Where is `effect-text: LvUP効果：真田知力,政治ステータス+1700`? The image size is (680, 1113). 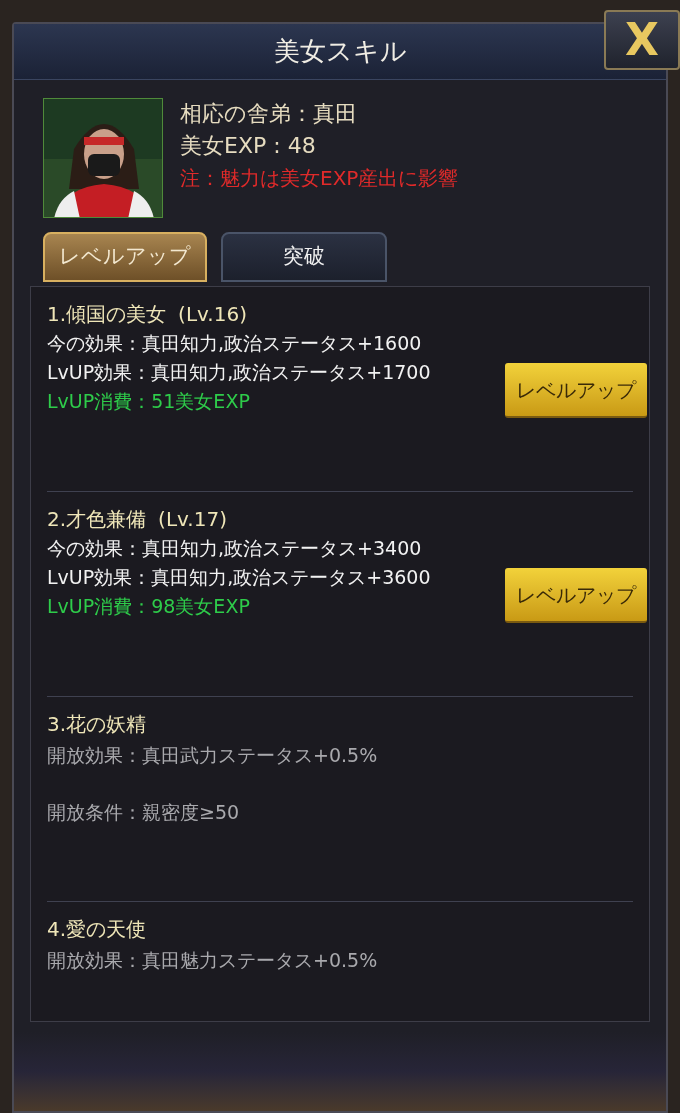 effect-text: LvUP効果：真田知力,政治ステータス+1700 is located at coordinates (239, 372).